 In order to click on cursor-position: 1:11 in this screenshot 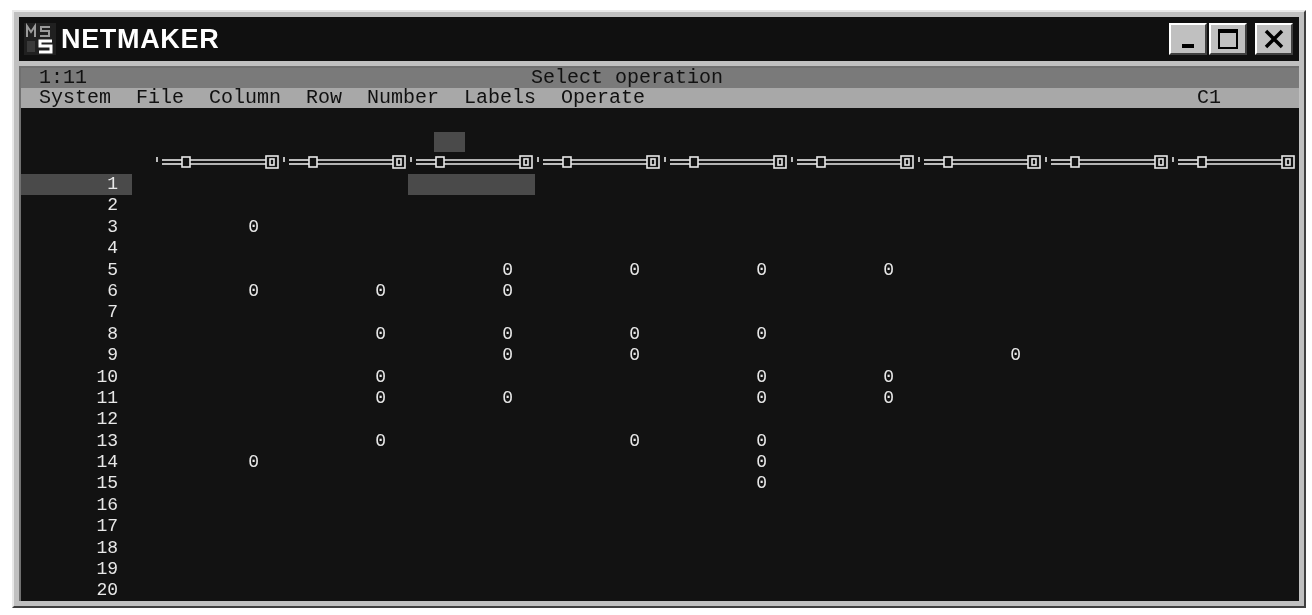, I will do `click(63, 78)`.